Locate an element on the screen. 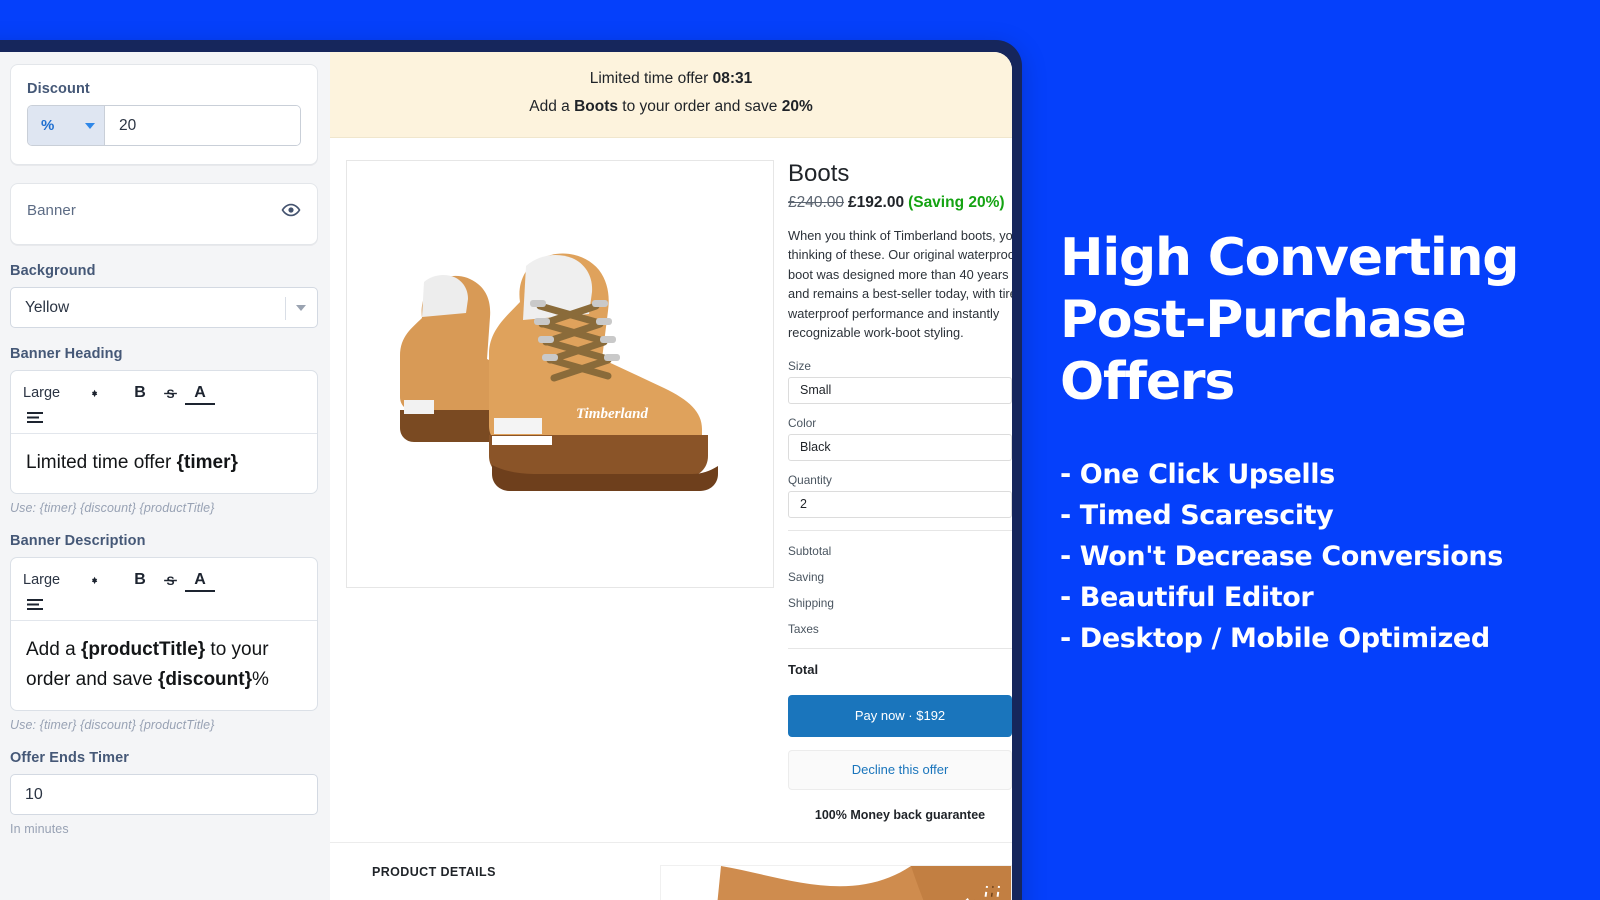 The image size is (1600, 900). background-label: Background is located at coordinates (53, 271).